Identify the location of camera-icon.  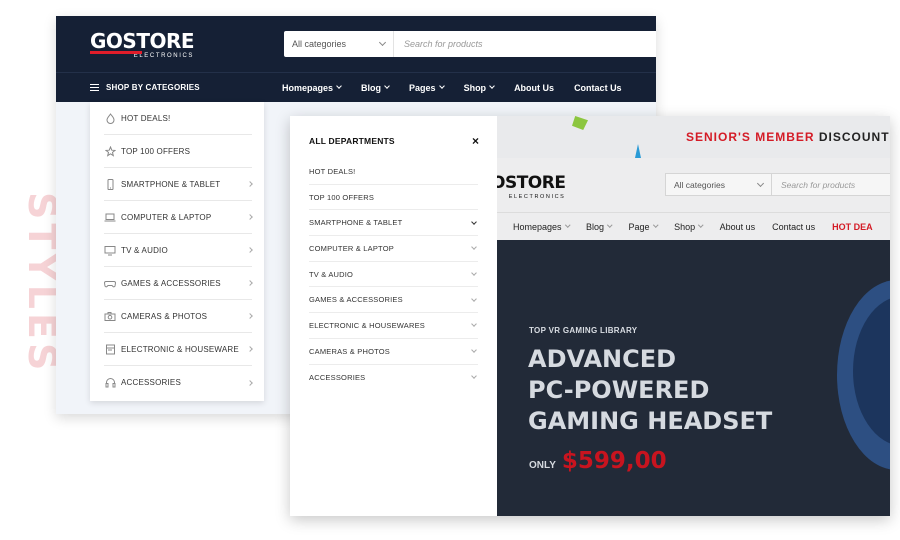
(110, 316).